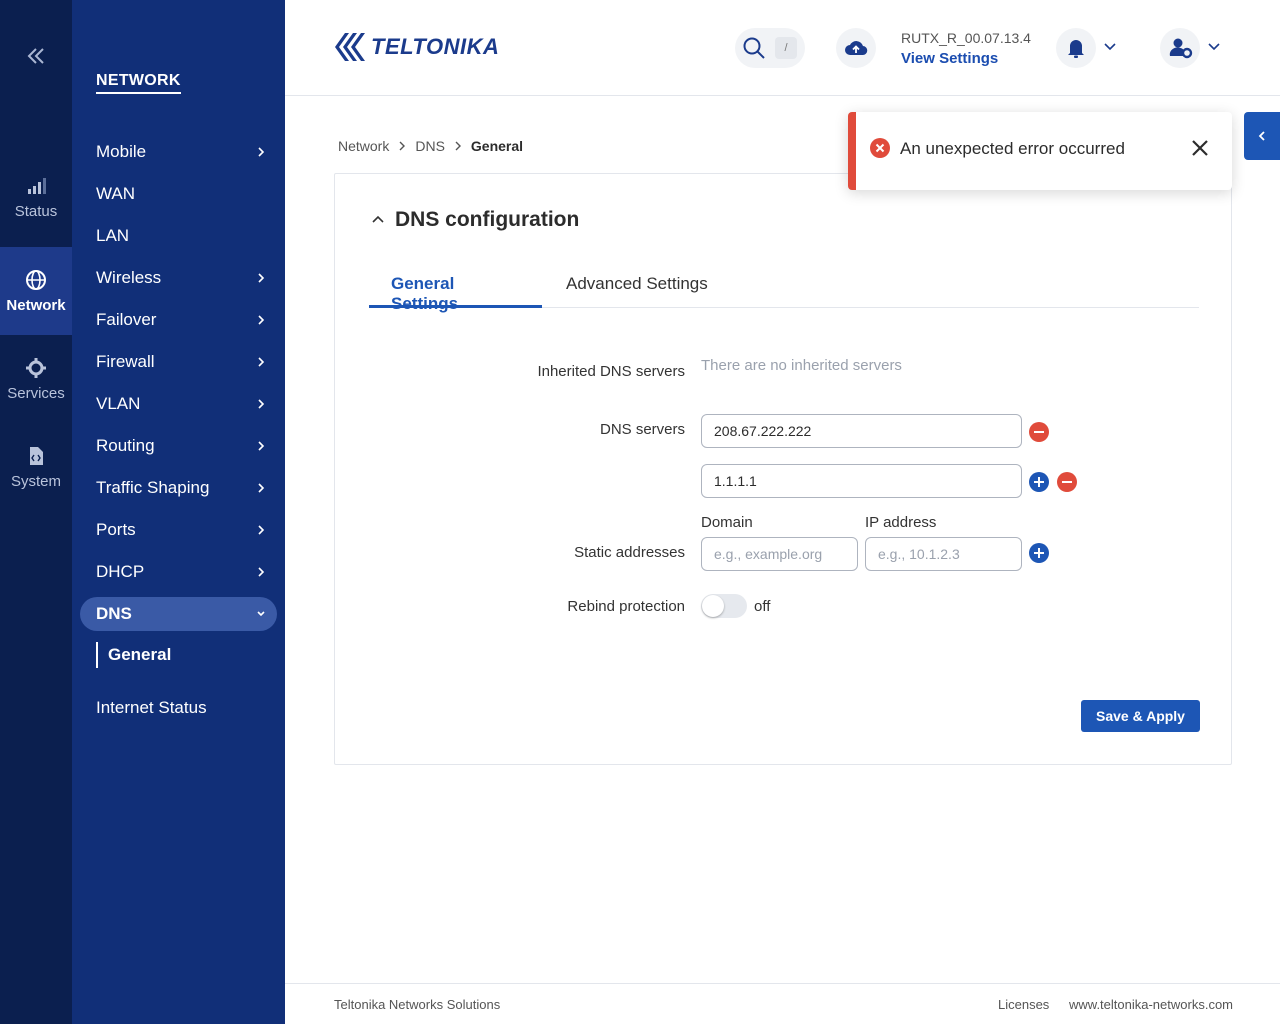 This screenshot has width=1280, height=1024. What do you see at coordinates (861, 481) in the screenshot?
I see `dns-server-field-2: 1.1.1.1` at bounding box center [861, 481].